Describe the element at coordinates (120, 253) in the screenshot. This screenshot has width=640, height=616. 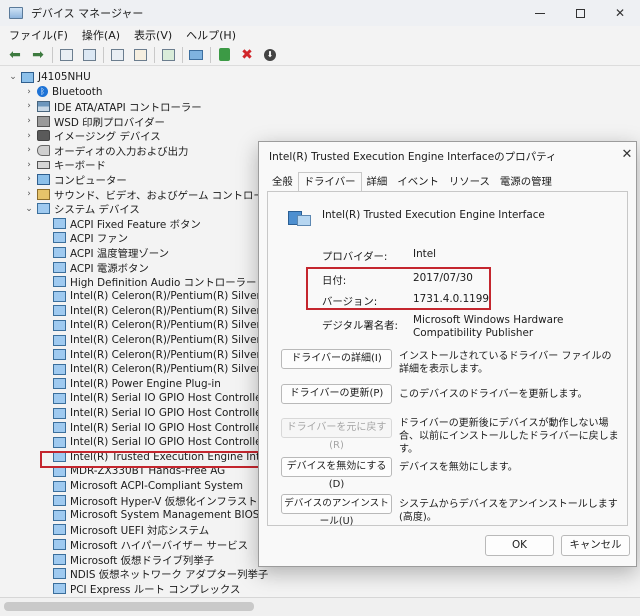
I see `tree-item-label: ACPI 温度管理ゾーン` at that location.